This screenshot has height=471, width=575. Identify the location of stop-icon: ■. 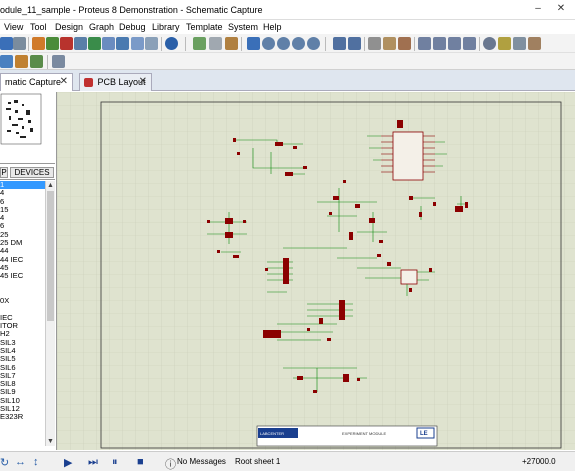
(143, 462).